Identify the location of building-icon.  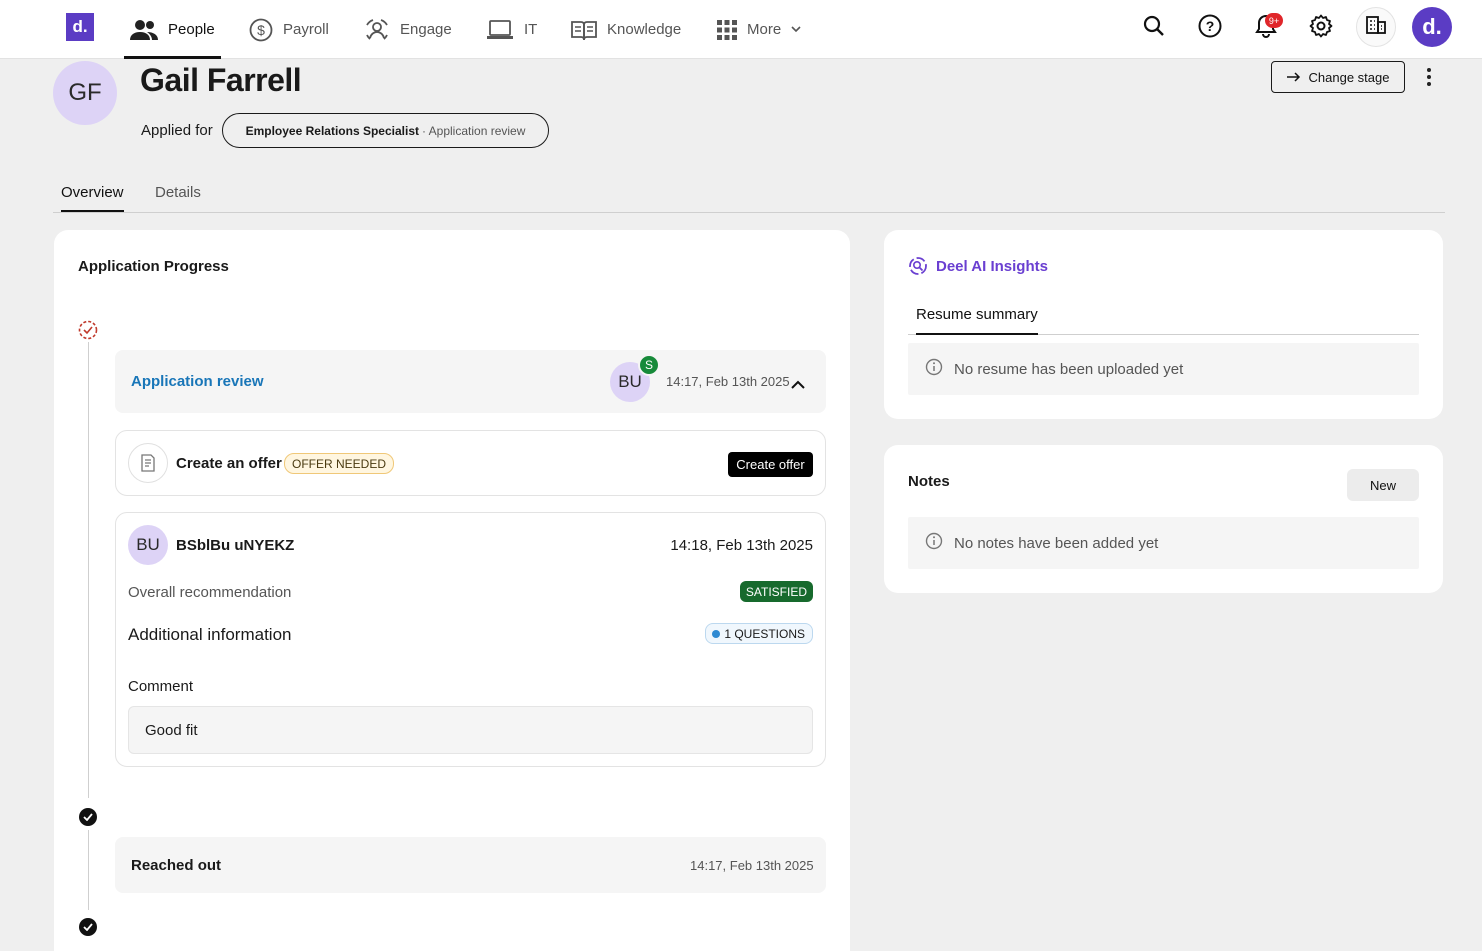
(1376, 27).